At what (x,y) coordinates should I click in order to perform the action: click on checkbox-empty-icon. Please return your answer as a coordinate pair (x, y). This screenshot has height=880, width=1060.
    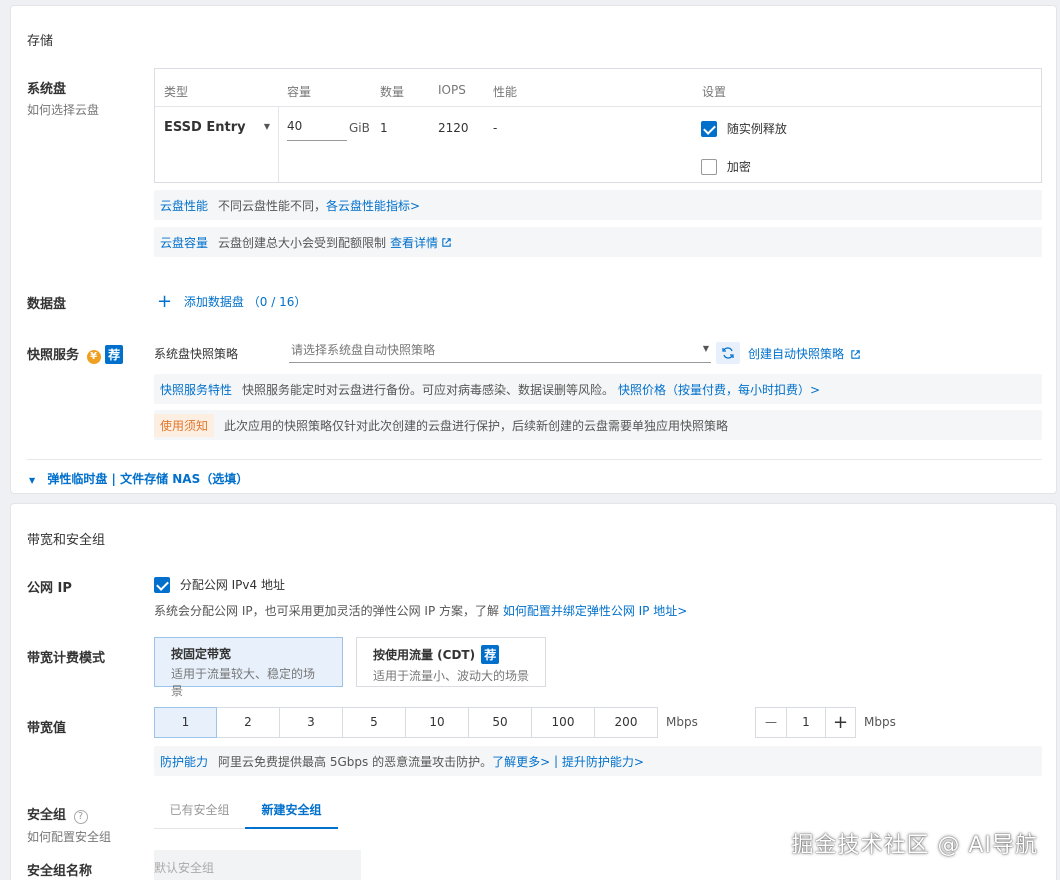
    Looking at the image, I should click on (709, 166).